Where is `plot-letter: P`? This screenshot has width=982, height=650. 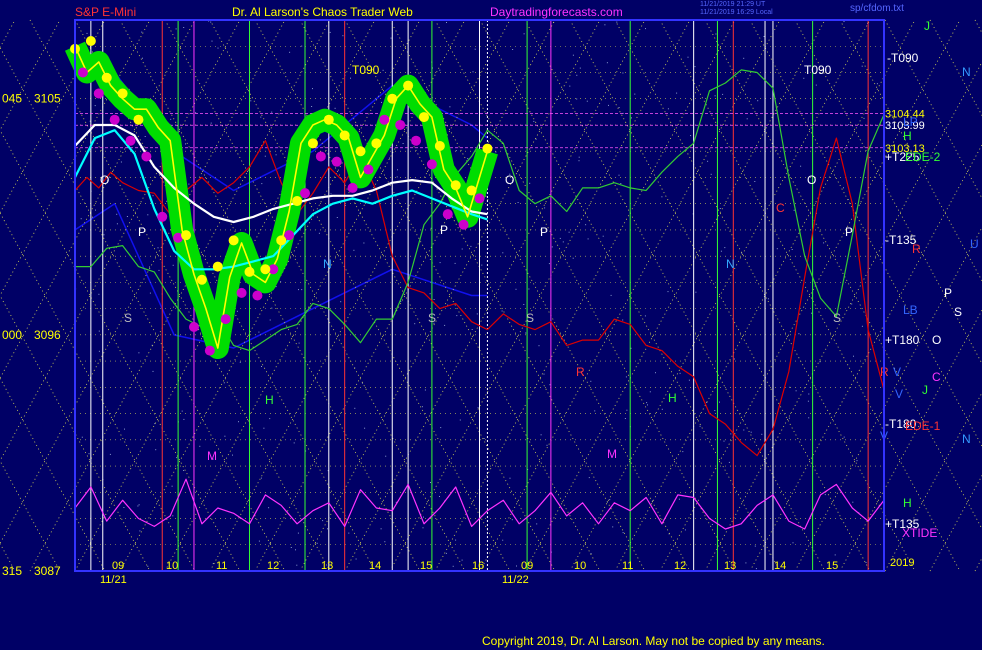
plot-letter: P is located at coordinates (444, 230).